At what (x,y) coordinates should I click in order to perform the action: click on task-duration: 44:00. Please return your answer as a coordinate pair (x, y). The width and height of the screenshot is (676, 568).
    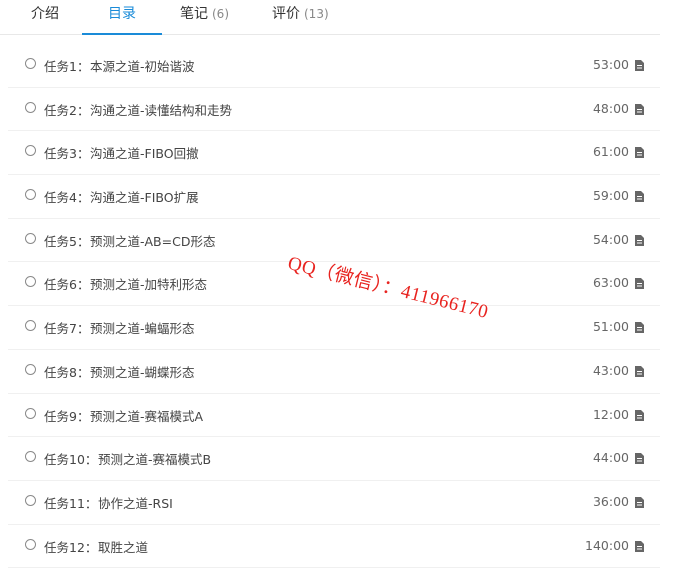
    Looking at the image, I should click on (610, 458).